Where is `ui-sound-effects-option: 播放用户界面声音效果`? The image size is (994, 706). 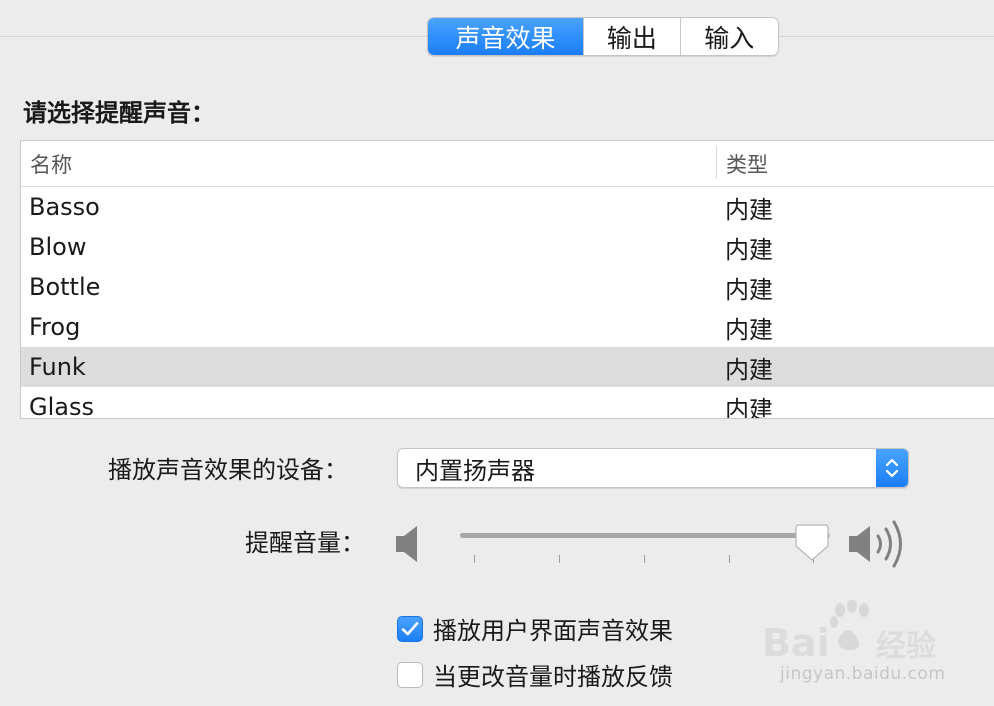
ui-sound-effects-option: 播放用户界面声音效果 is located at coordinates (535, 628).